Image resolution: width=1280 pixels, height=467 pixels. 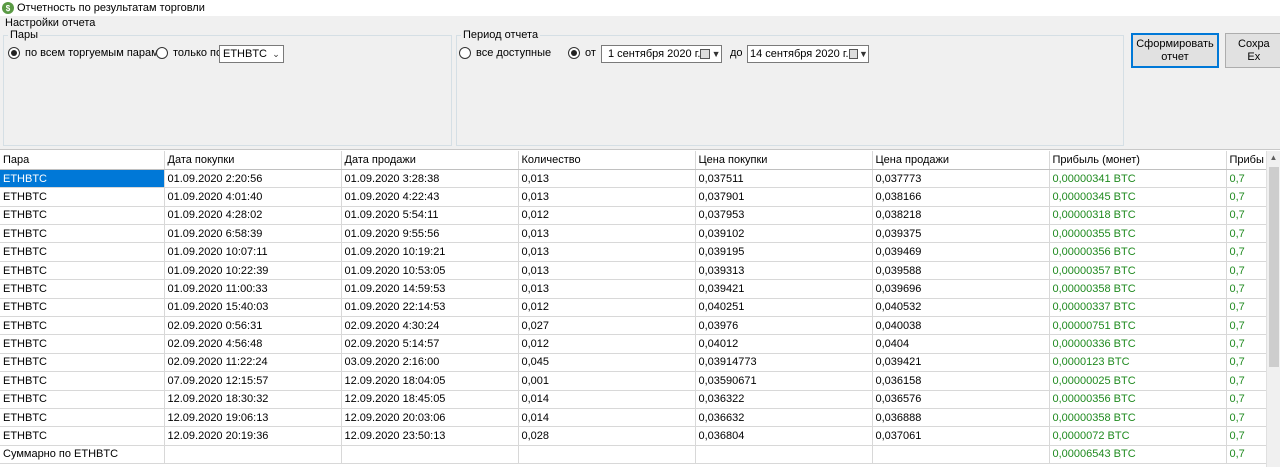 What do you see at coordinates (784, 436) in the screenshot?
I see `table-cell: 0,036804` at bounding box center [784, 436].